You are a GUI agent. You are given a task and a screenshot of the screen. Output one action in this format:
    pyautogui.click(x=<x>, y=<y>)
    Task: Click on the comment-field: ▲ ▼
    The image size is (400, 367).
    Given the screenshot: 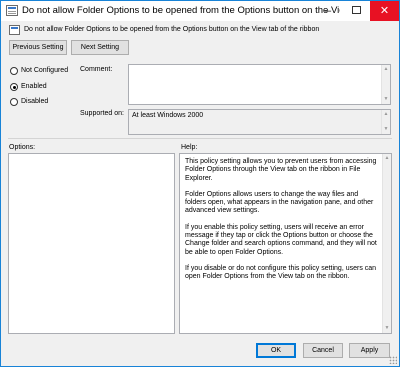 What is the action you would take?
    pyautogui.click(x=259, y=84)
    